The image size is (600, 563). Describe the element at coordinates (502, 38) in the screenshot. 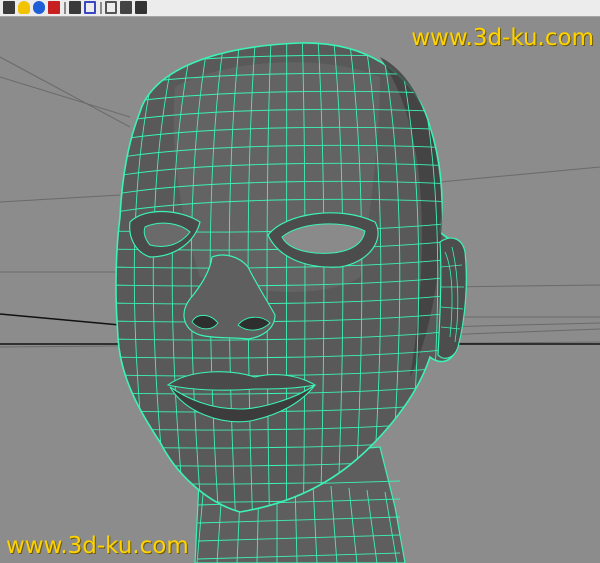

I see `watermark-top: www.3d-ku.com` at that location.